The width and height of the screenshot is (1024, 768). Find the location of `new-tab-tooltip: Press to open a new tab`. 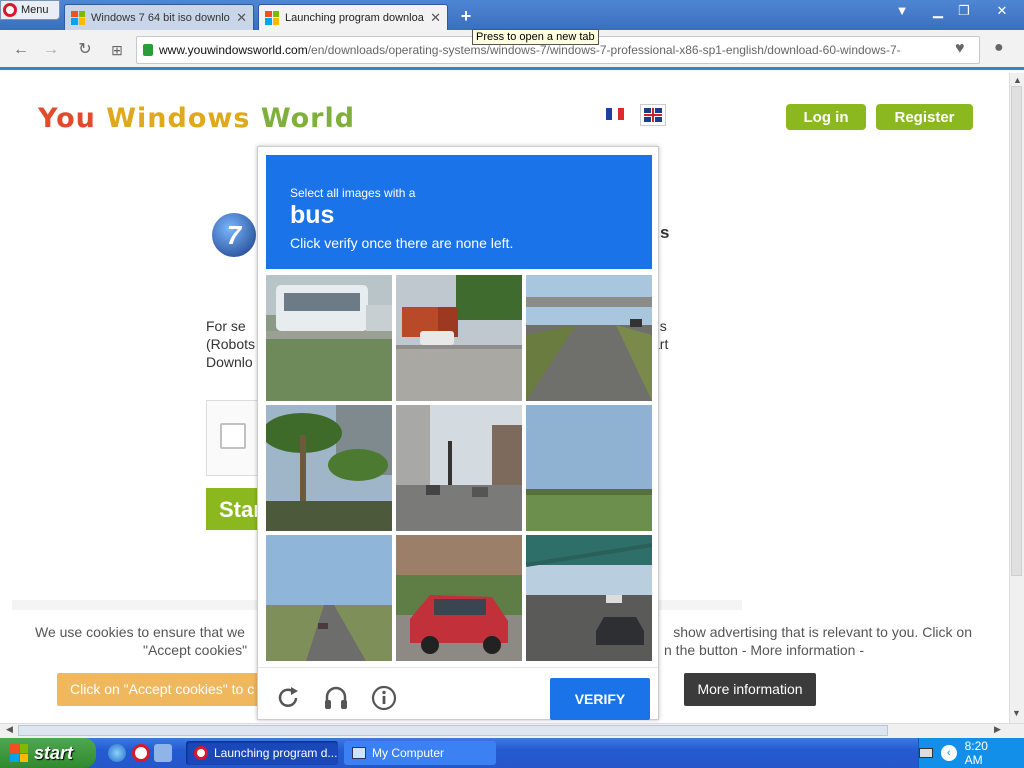

new-tab-tooltip: Press to open a new tab is located at coordinates (535, 37).